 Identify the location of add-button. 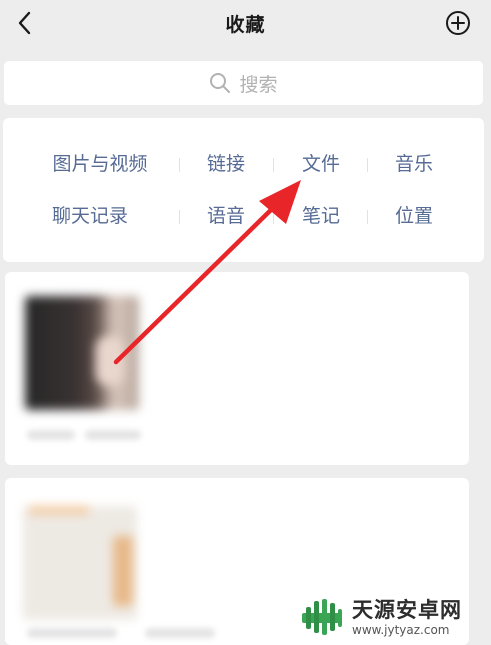
(458, 23).